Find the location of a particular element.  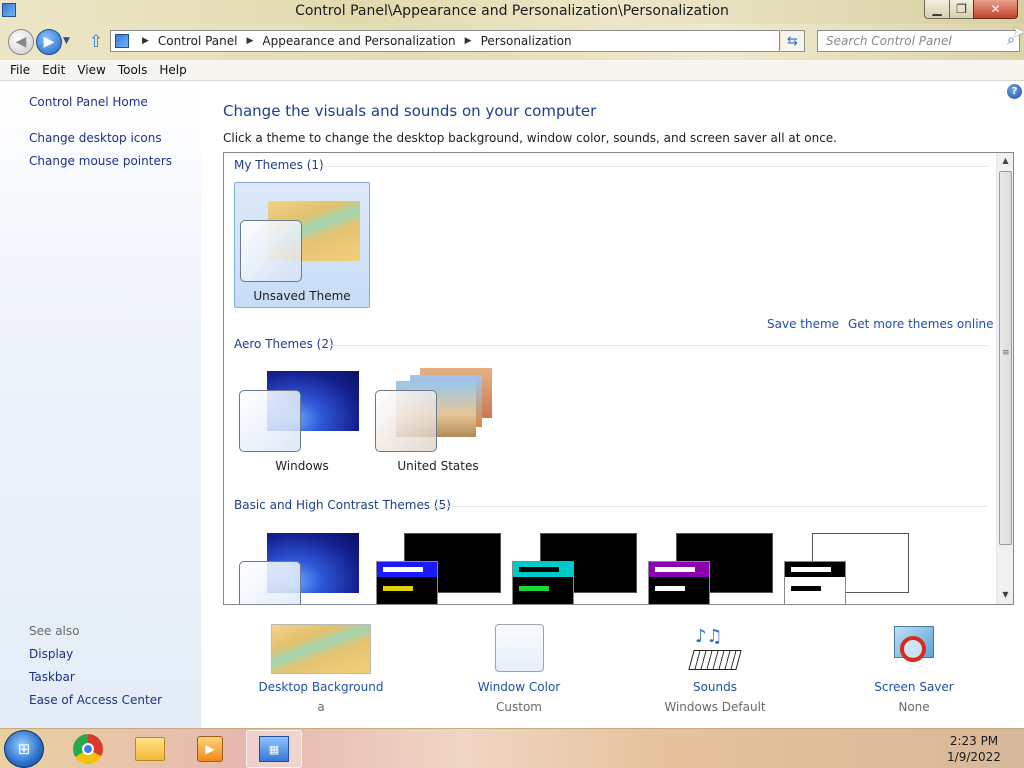

media-player-icon: ▶ is located at coordinates (210, 749).